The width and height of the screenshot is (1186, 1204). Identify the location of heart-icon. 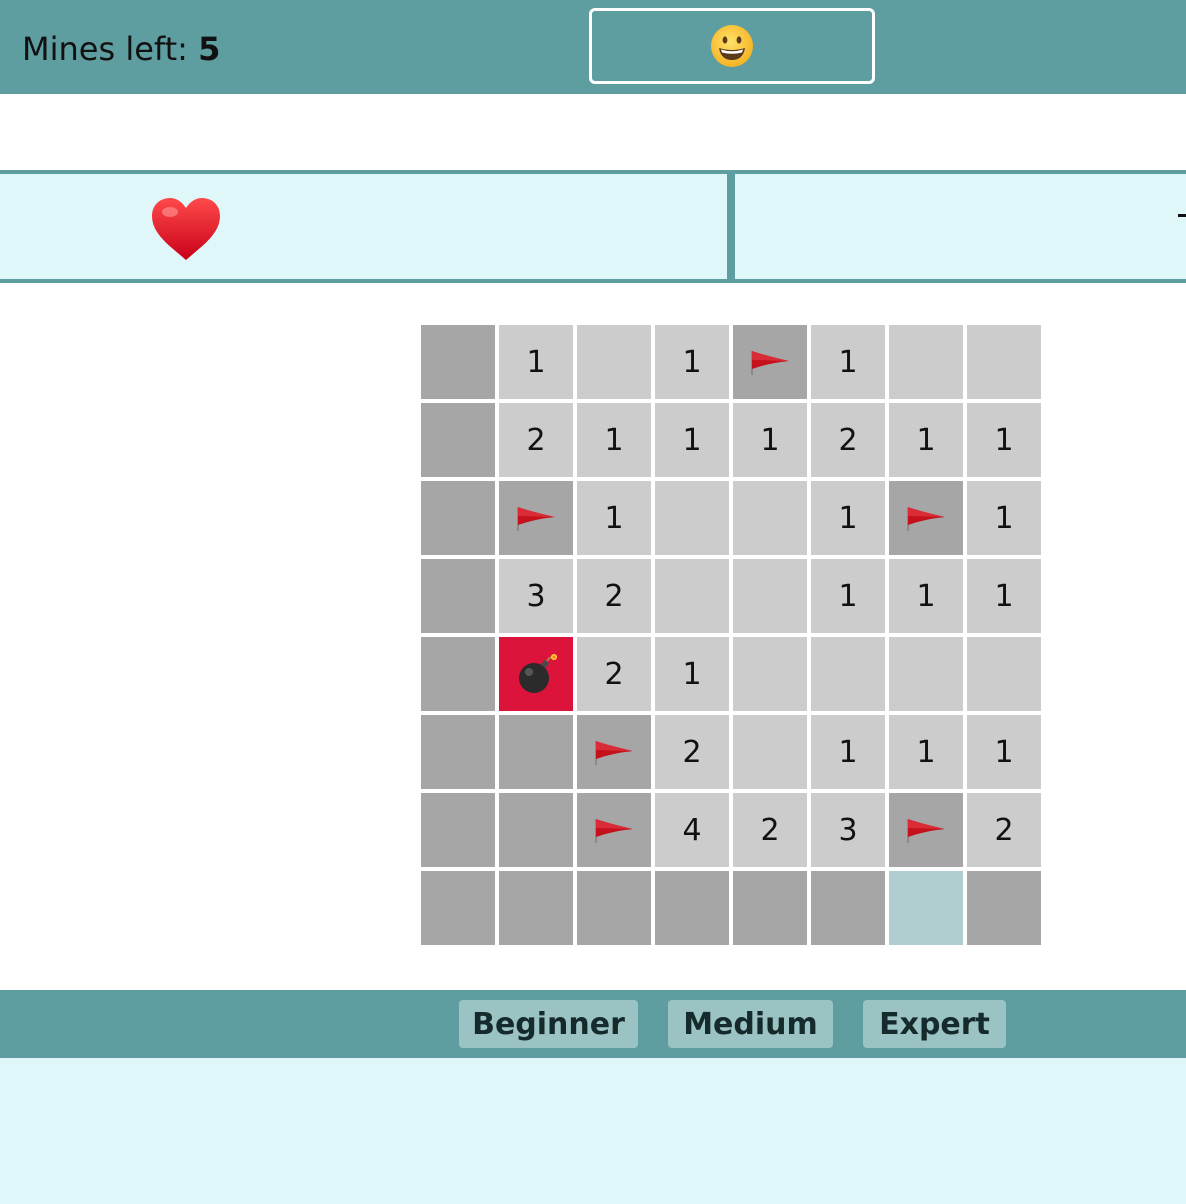
(186, 229).